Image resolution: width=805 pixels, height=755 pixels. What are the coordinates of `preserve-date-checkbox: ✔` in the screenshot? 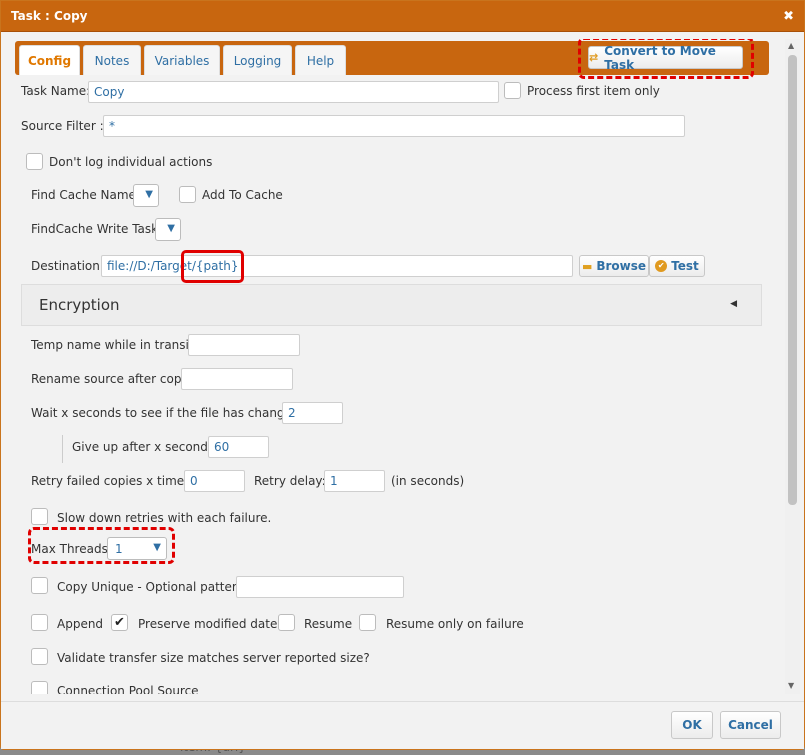 It's located at (119, 622).